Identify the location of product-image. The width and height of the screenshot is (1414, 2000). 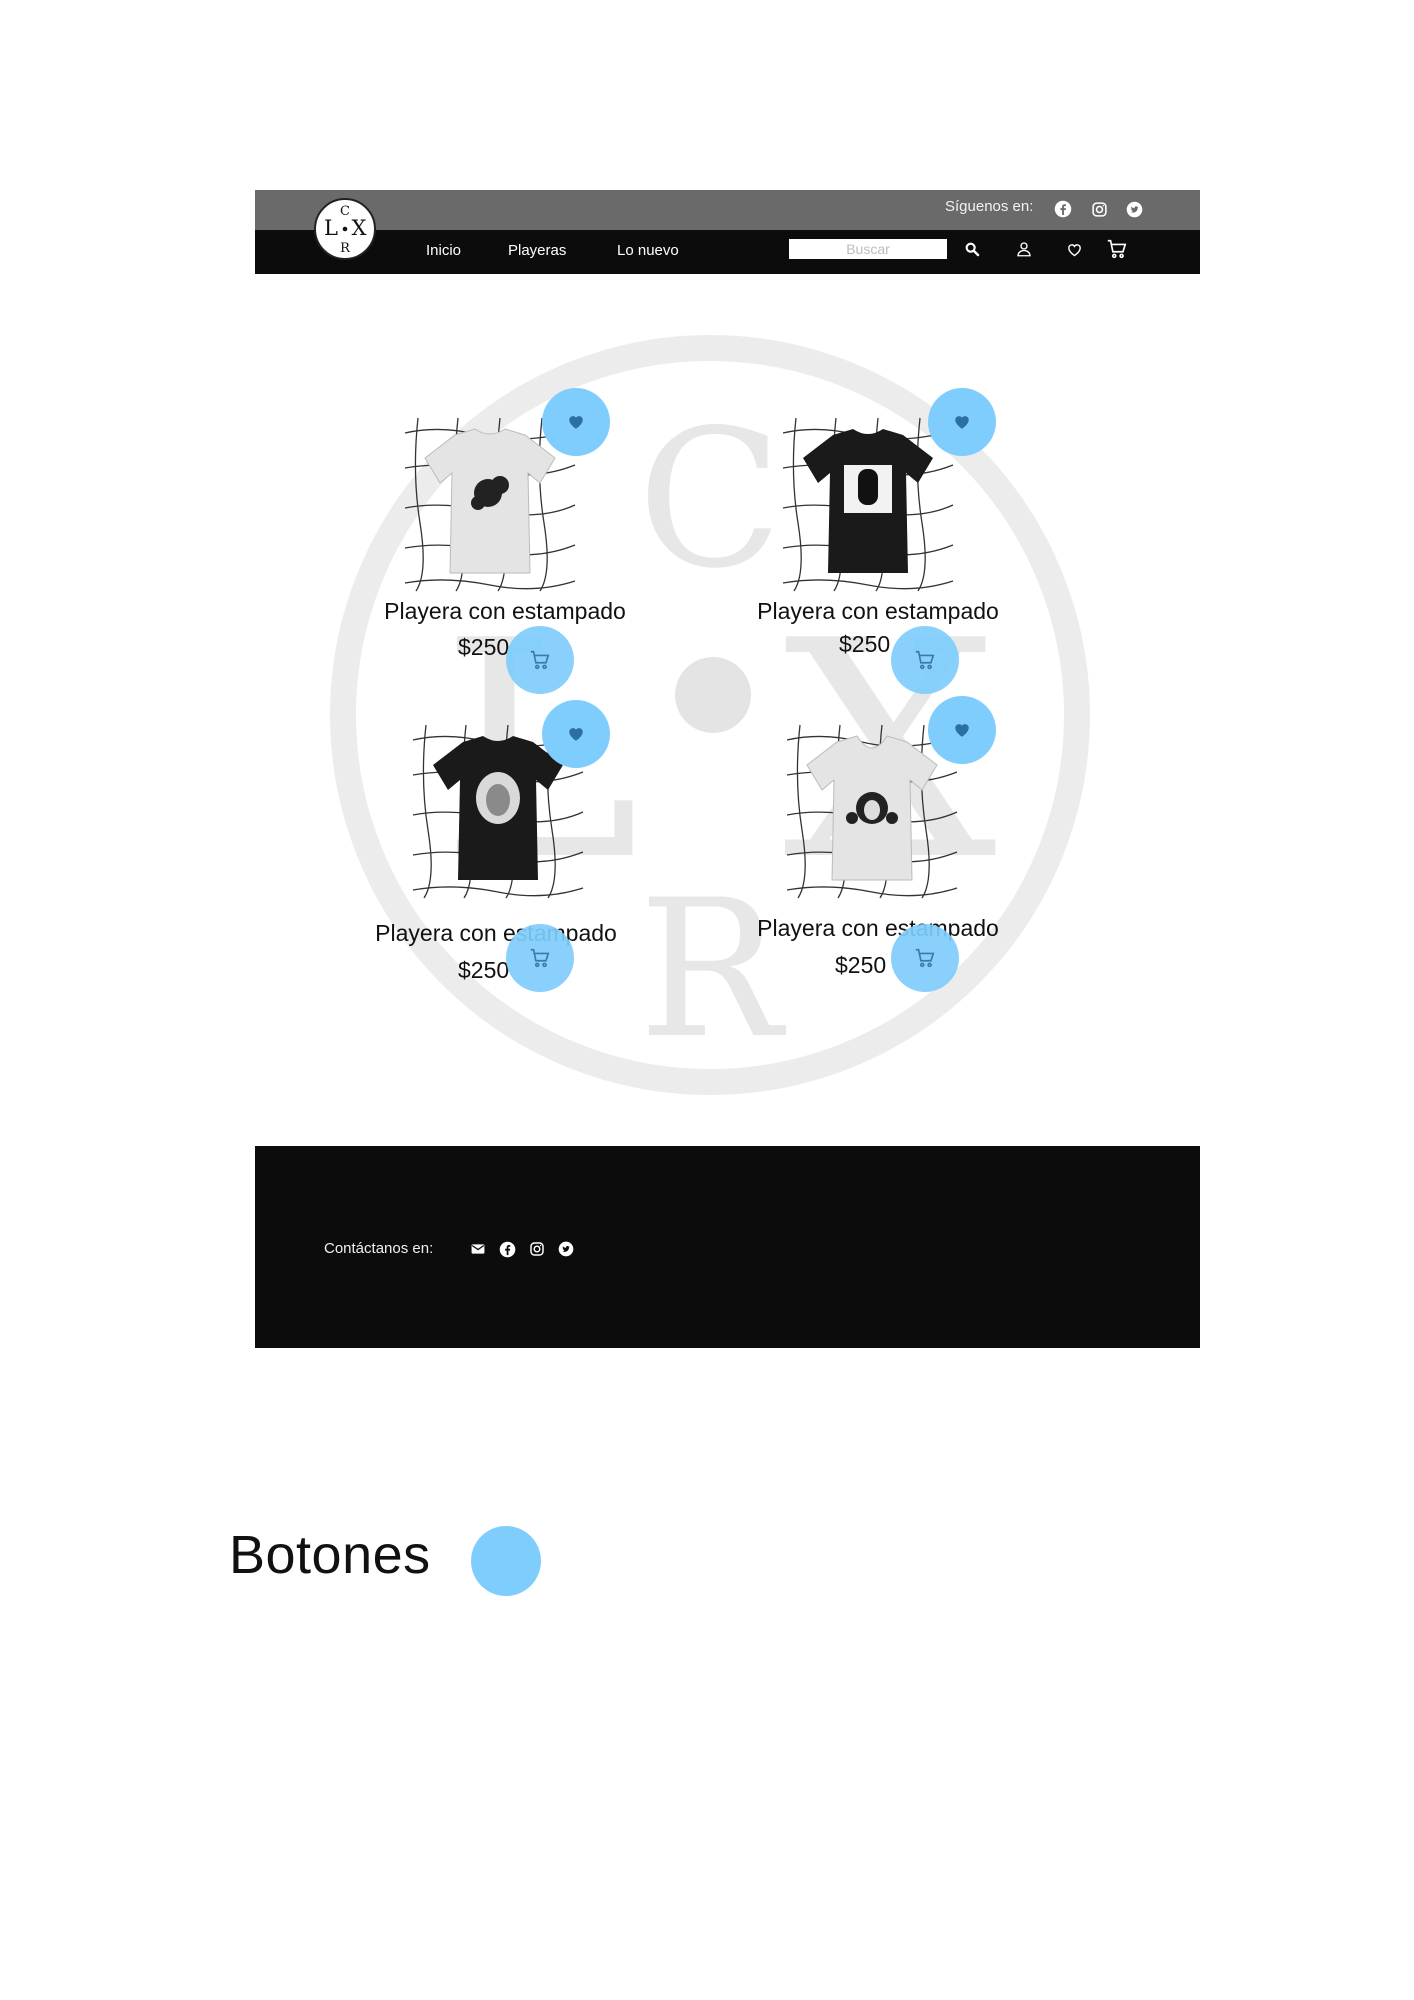
(868, 503).